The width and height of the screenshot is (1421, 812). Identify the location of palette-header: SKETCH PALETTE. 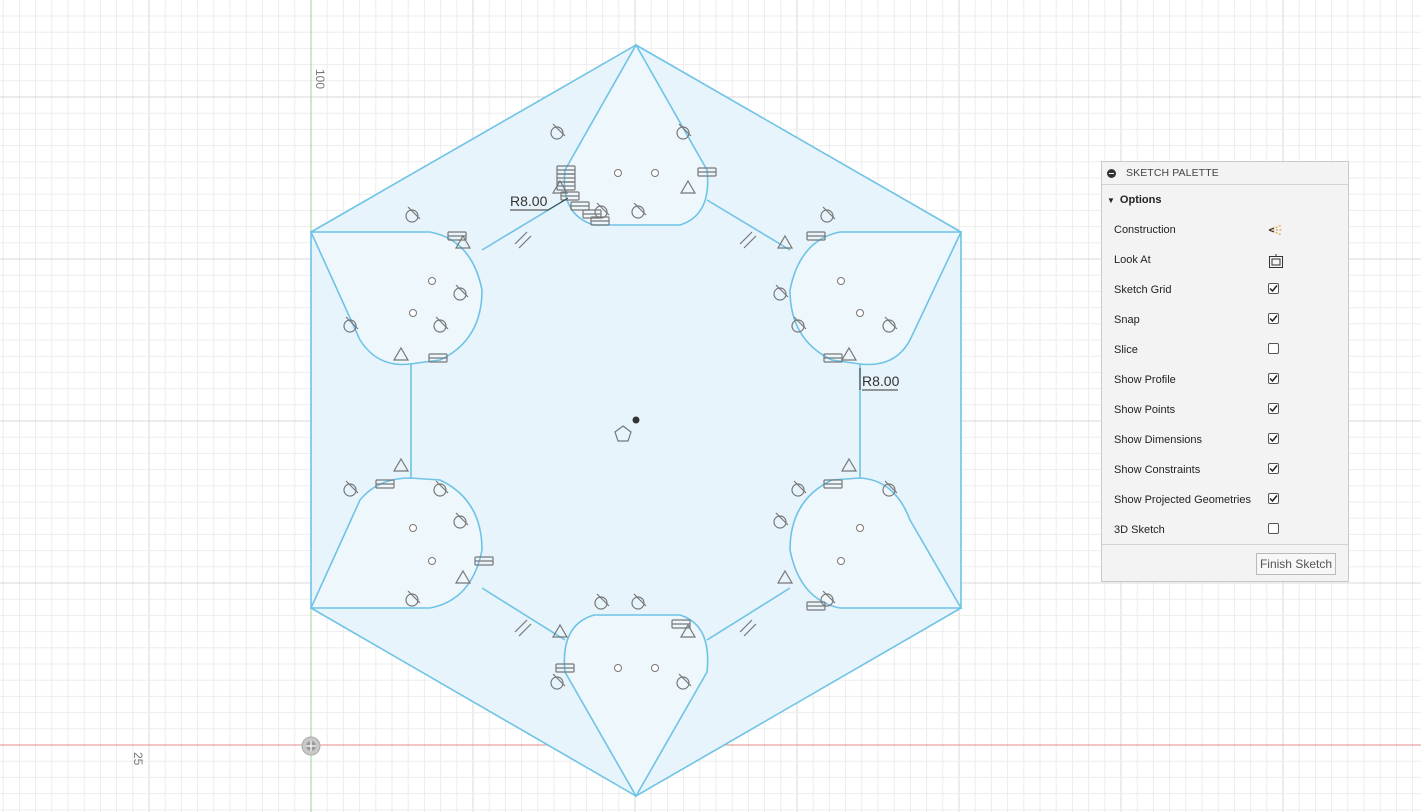
(1225, 173).